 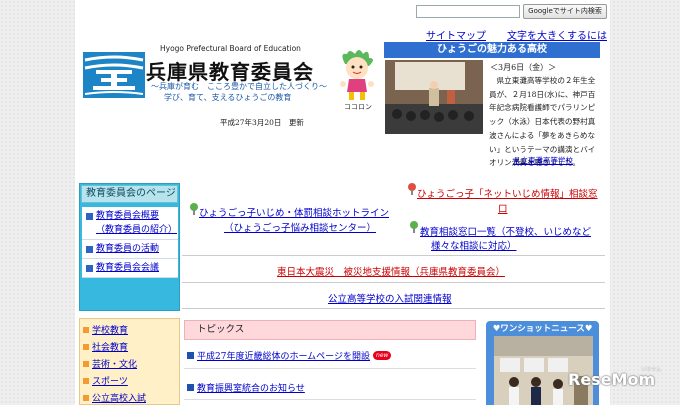 I want to click on site-search-button: Googleでサイト内検索, so click(x=565, y=11).